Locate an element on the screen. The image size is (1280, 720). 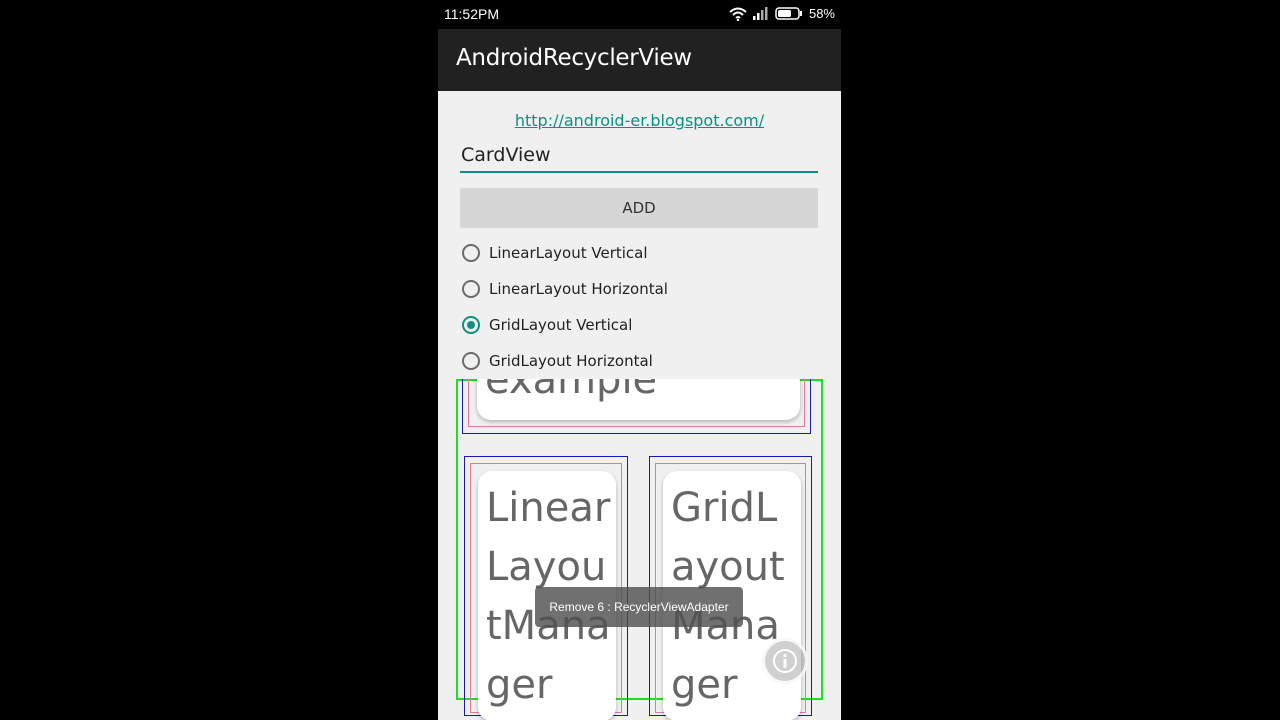
radio-linear-horizontal: LinearLayout Horizontal is located at coordinates (565, 289).